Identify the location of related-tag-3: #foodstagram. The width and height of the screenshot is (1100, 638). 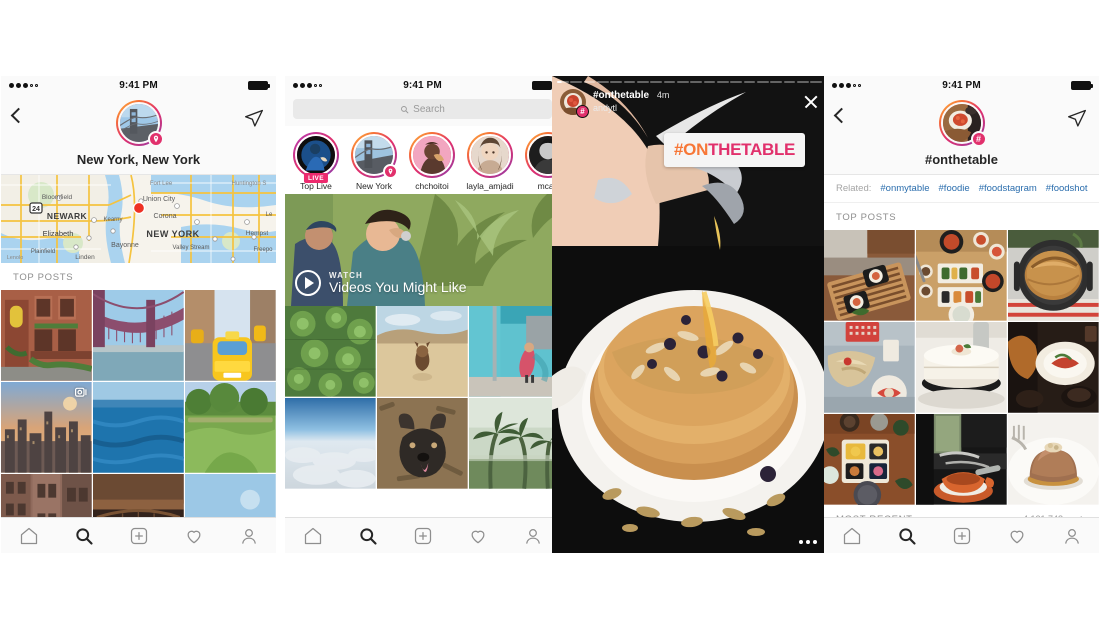
(1008, 188).